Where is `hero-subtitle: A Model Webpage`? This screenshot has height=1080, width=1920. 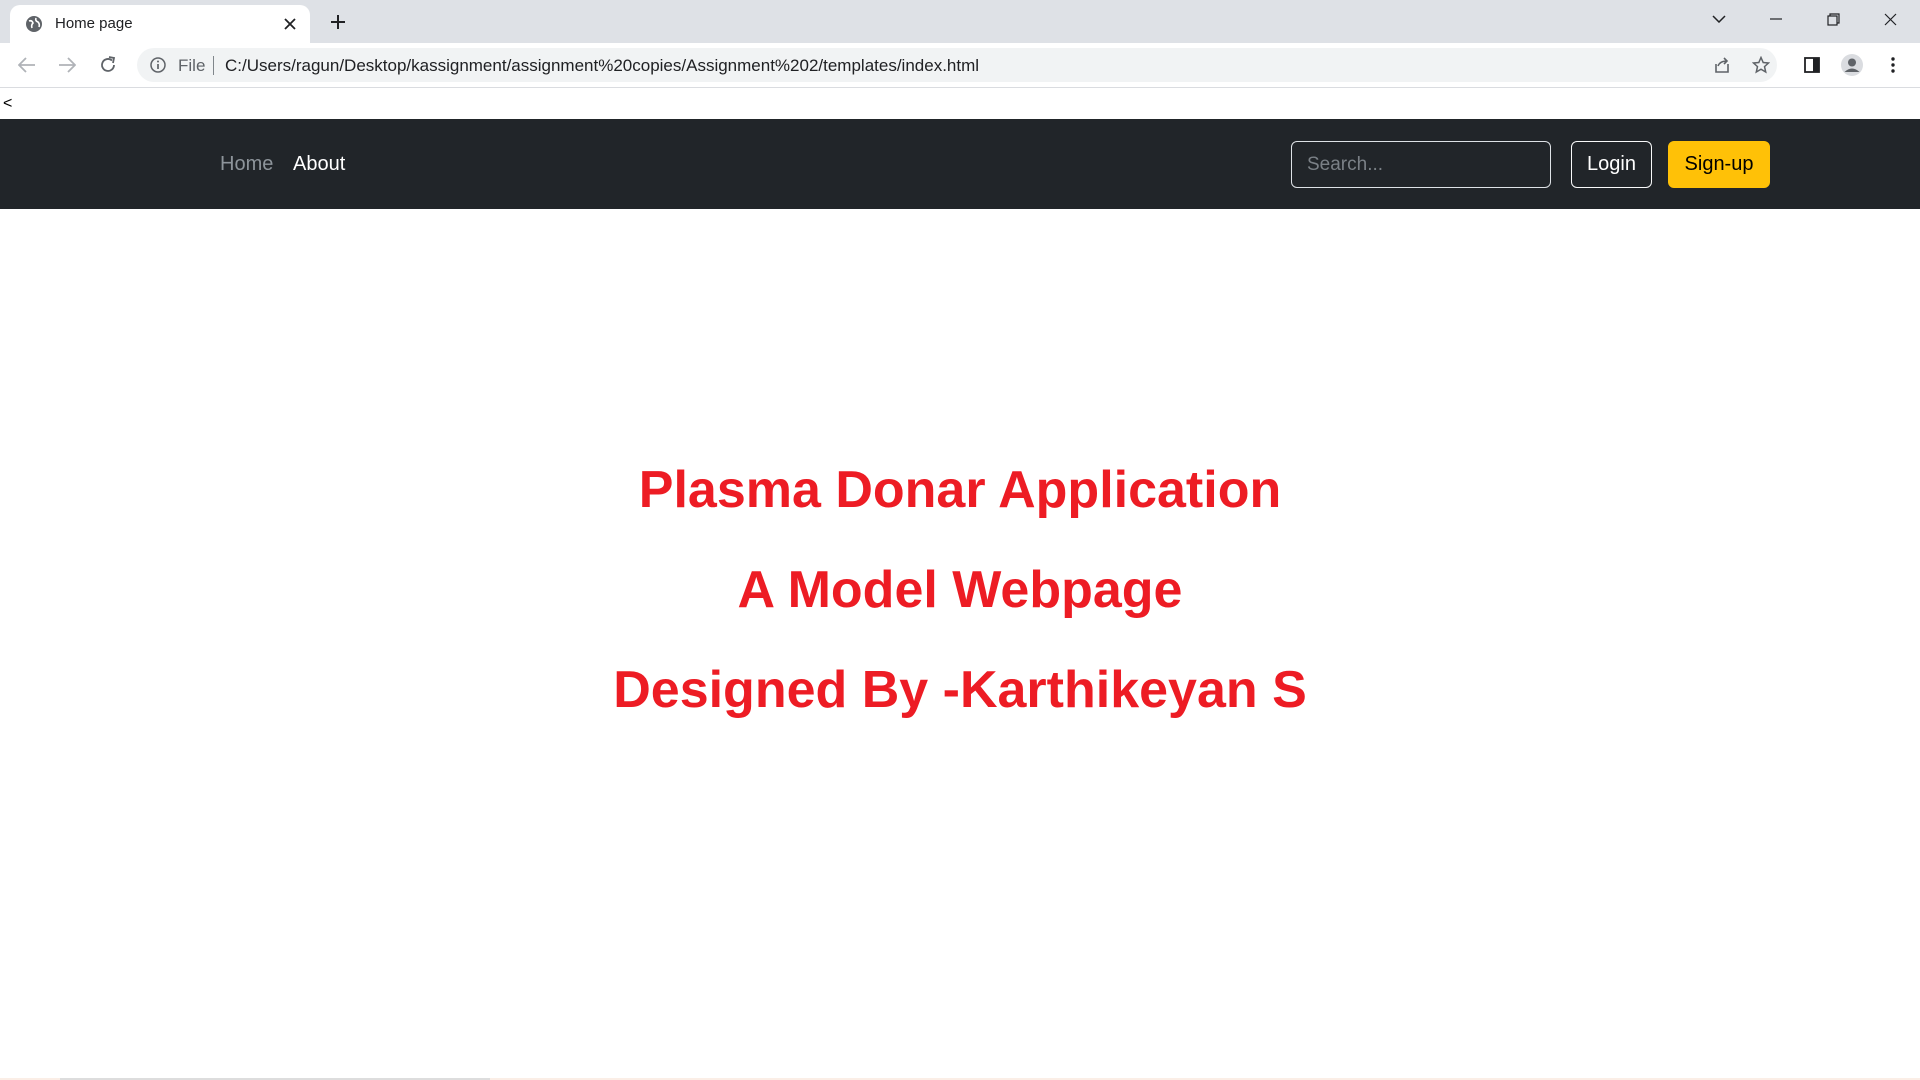 hero-subtitle: A Model Webpage is located at coordinates (960, 590).